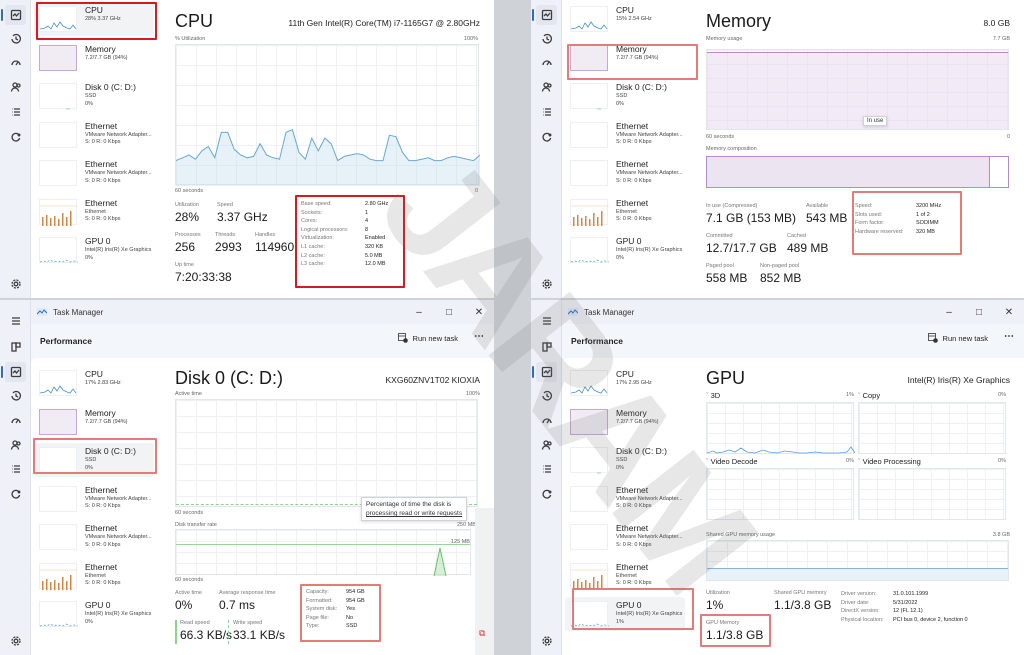 This screenshot has height=655, width=1024. Describe the element at coordinates (780, 461) in the screenshot. I see `engine-header: ˇ Video Decode 0%` at that location.